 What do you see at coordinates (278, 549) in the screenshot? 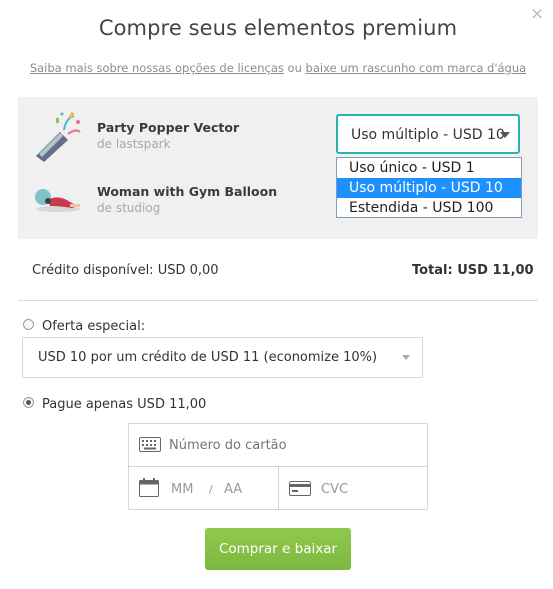
I see `buy-and-download-button: Comprar e baixar` at bounding box center [278, 549].